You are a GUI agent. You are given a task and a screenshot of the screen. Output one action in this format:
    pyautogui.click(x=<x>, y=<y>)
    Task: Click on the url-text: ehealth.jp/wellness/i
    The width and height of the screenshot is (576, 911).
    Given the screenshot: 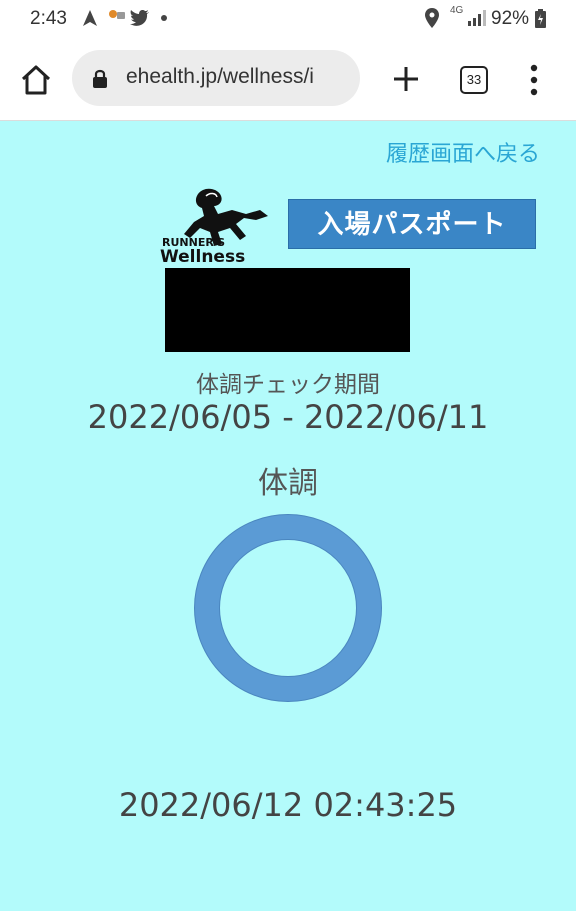 What is the action you would take?
    pyautogui.click(x=220, y=77)
    